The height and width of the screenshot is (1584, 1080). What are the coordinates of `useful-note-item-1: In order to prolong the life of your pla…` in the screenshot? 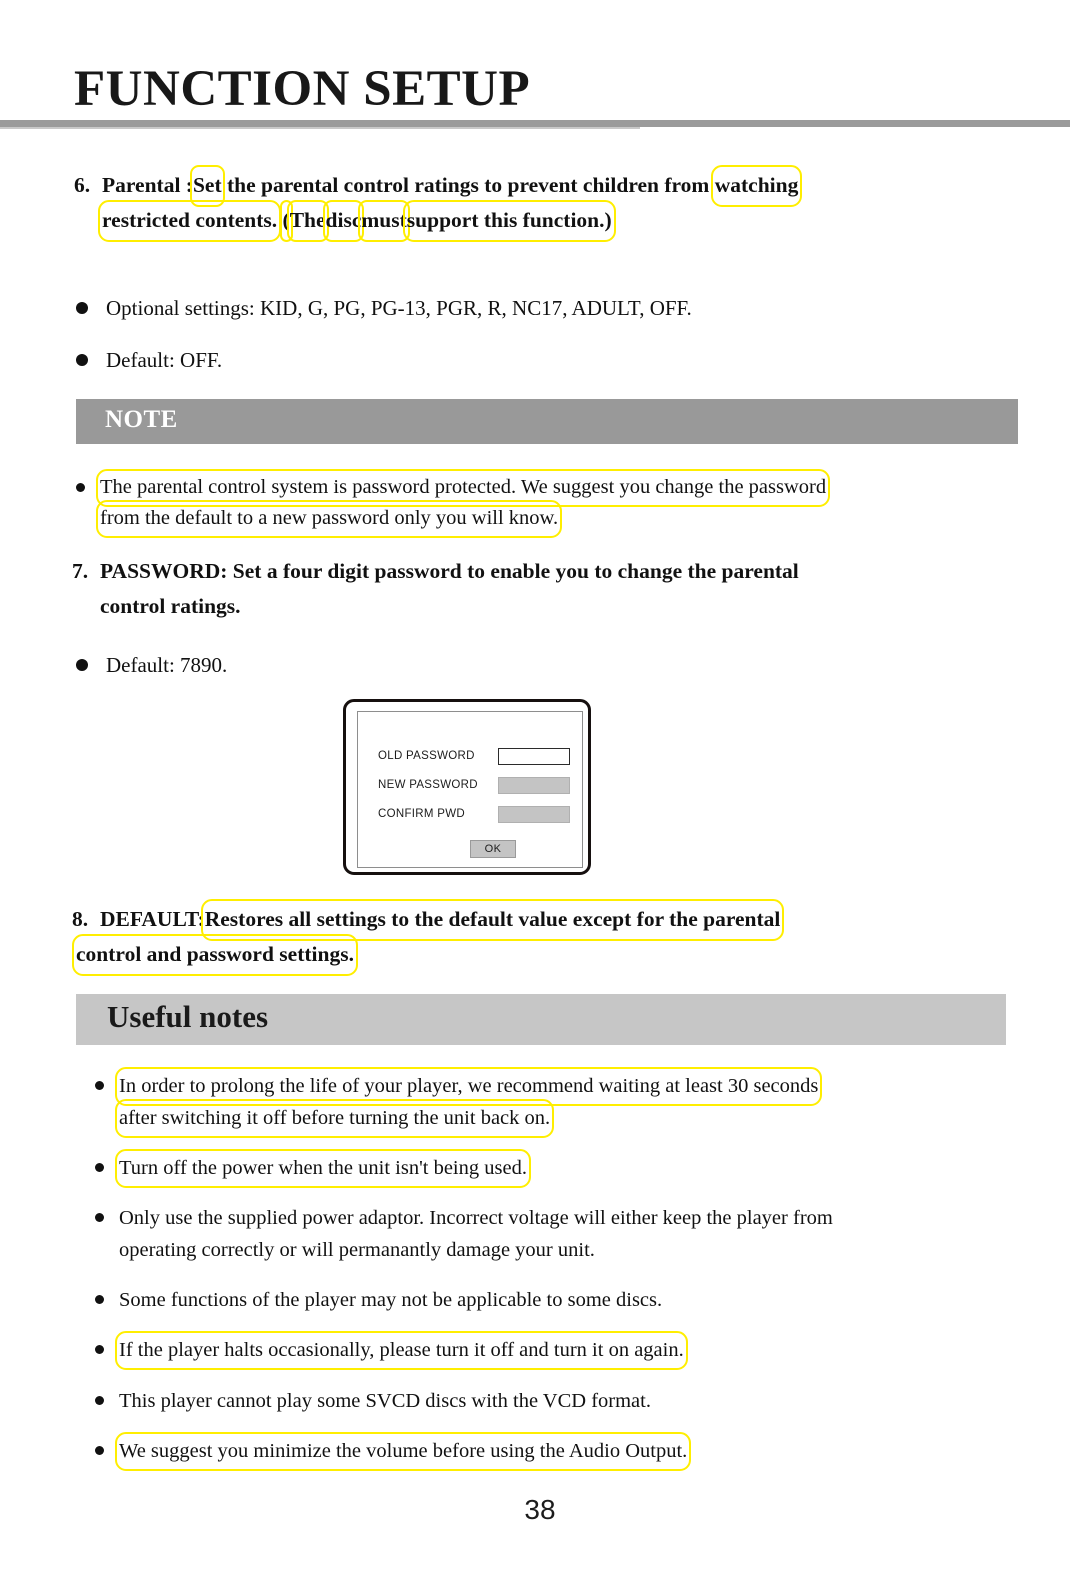 It's located at (545, 1102).